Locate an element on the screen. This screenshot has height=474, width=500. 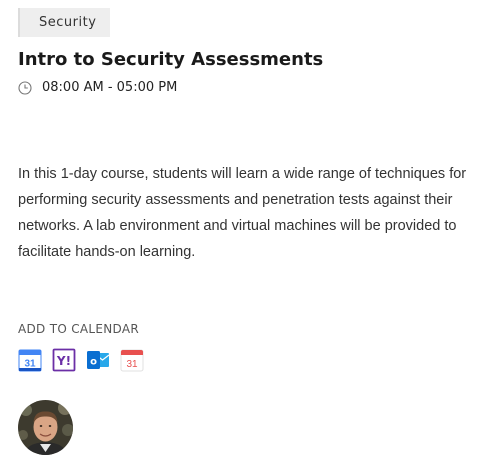
event-time: 08:00 AM - 05:00 PM is located at coordinates (97, 87).